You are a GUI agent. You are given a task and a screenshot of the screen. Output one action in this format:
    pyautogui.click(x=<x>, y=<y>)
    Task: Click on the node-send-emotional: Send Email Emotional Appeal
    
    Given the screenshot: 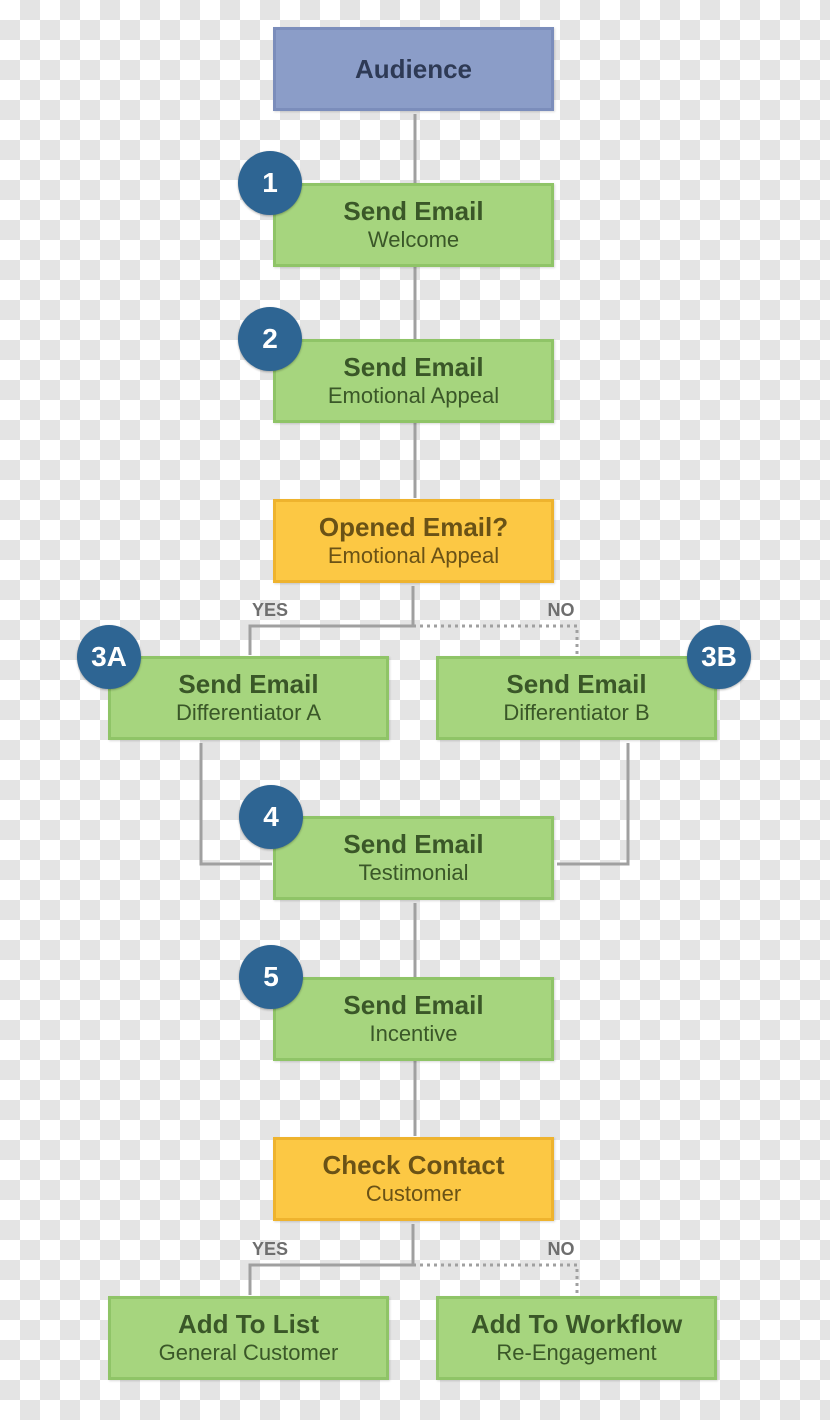 What is the action you would take?
    pyautogui.click(x=413, y=381)
    